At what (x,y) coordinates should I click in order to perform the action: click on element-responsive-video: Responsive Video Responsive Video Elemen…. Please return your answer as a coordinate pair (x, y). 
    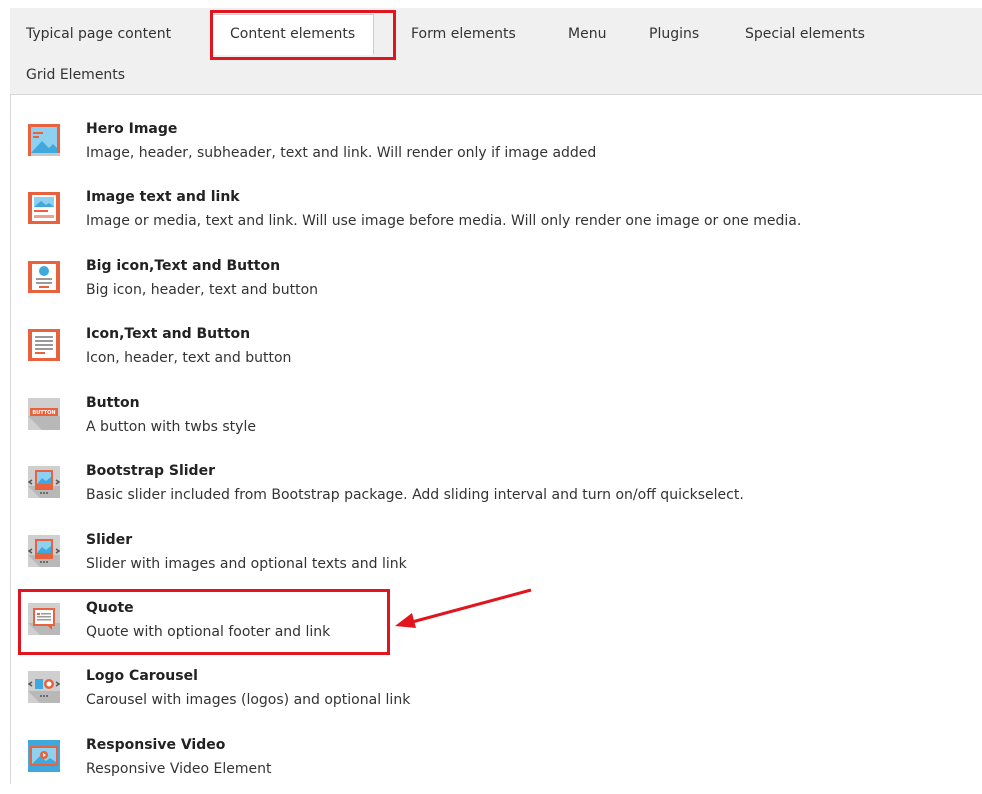
    Looking at the image, I should click on (499, 765).